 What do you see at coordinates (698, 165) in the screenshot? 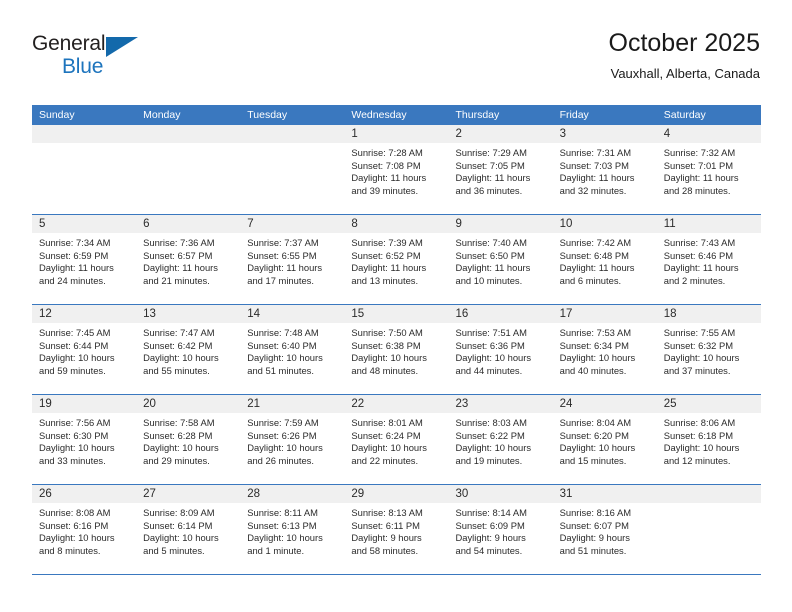
I see `sunset-text: Sunset: 7:01 PM` at bounding box center [698, 165].